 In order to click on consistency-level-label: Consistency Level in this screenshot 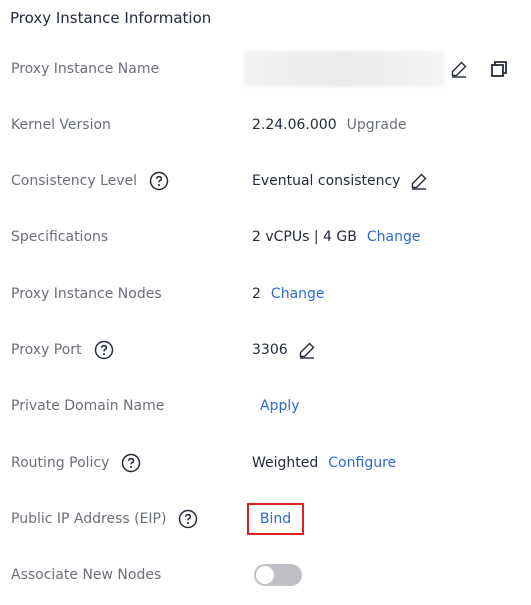, I will do `click(74, 181)`.